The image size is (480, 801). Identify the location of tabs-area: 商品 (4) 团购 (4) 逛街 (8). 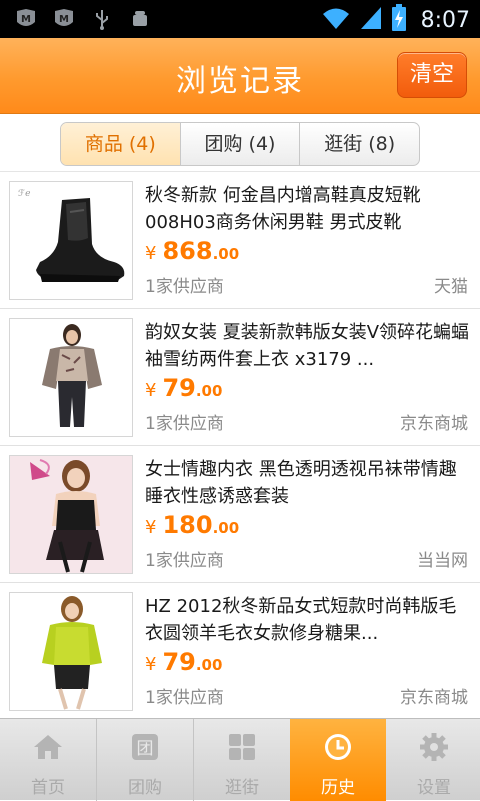
(240, 143).